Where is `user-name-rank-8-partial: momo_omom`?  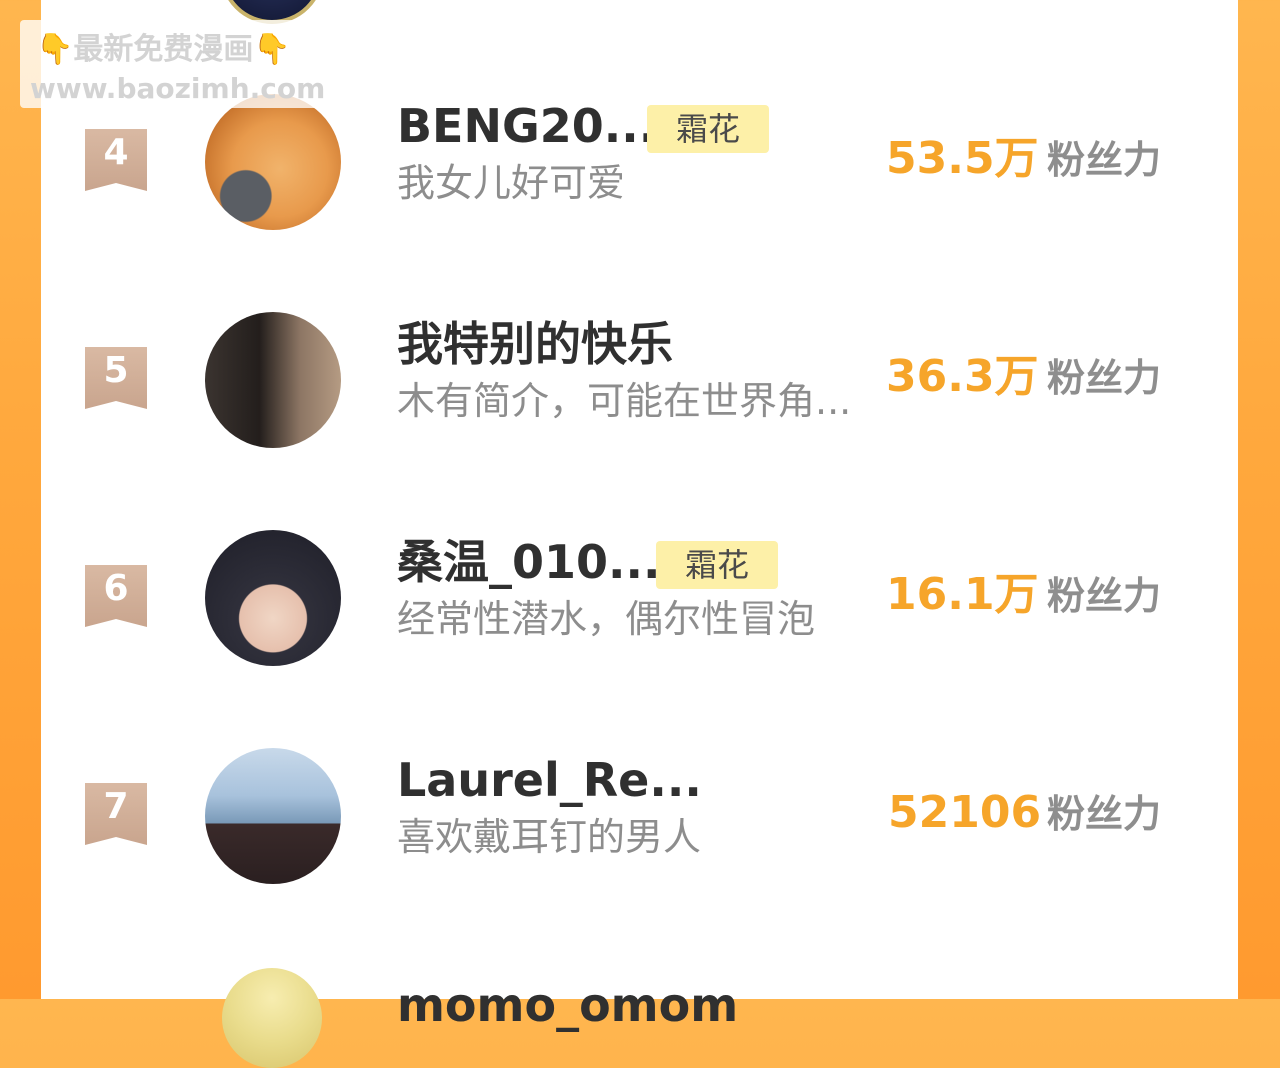 user-name-rank-8-partial: momo_omom is located at coordinates (567, 1005).